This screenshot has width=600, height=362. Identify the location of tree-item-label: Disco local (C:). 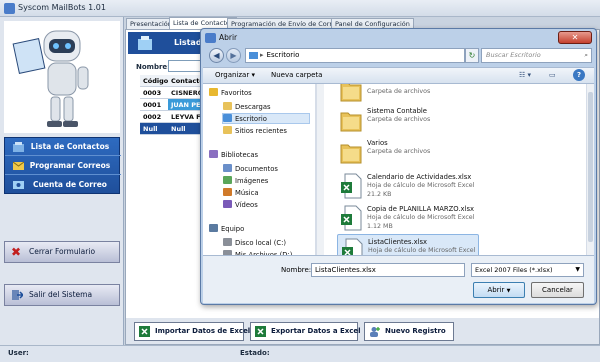
(261, 243).